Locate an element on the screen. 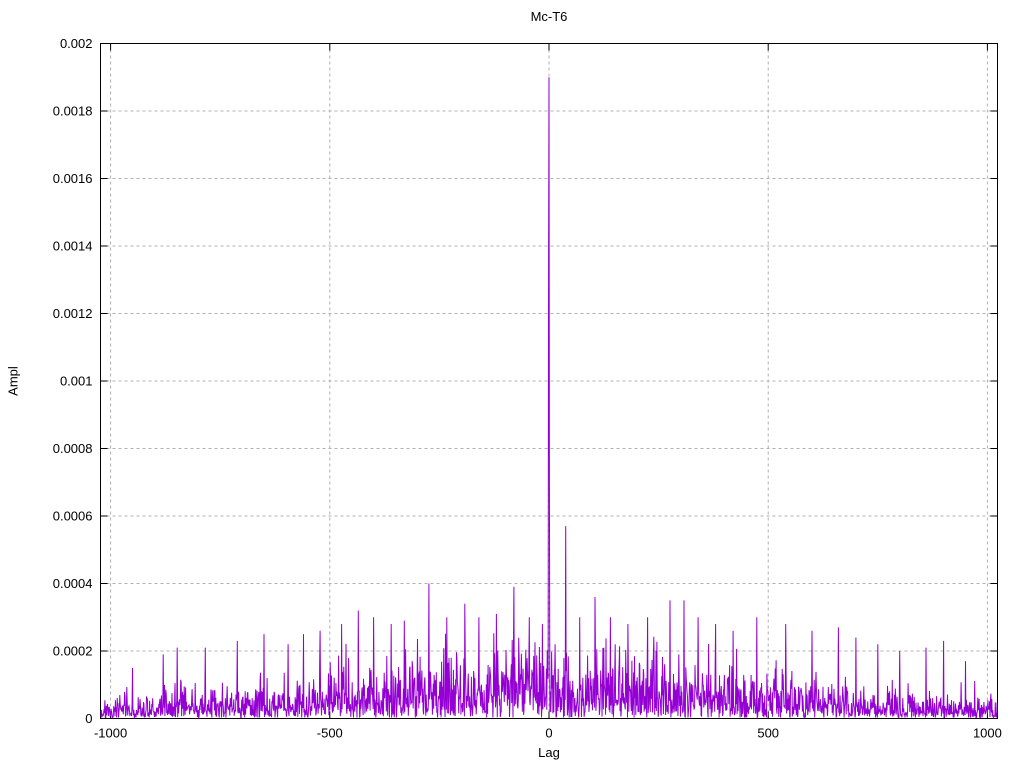  x-tick-label: 1000 is located at coordinates (987, 733).